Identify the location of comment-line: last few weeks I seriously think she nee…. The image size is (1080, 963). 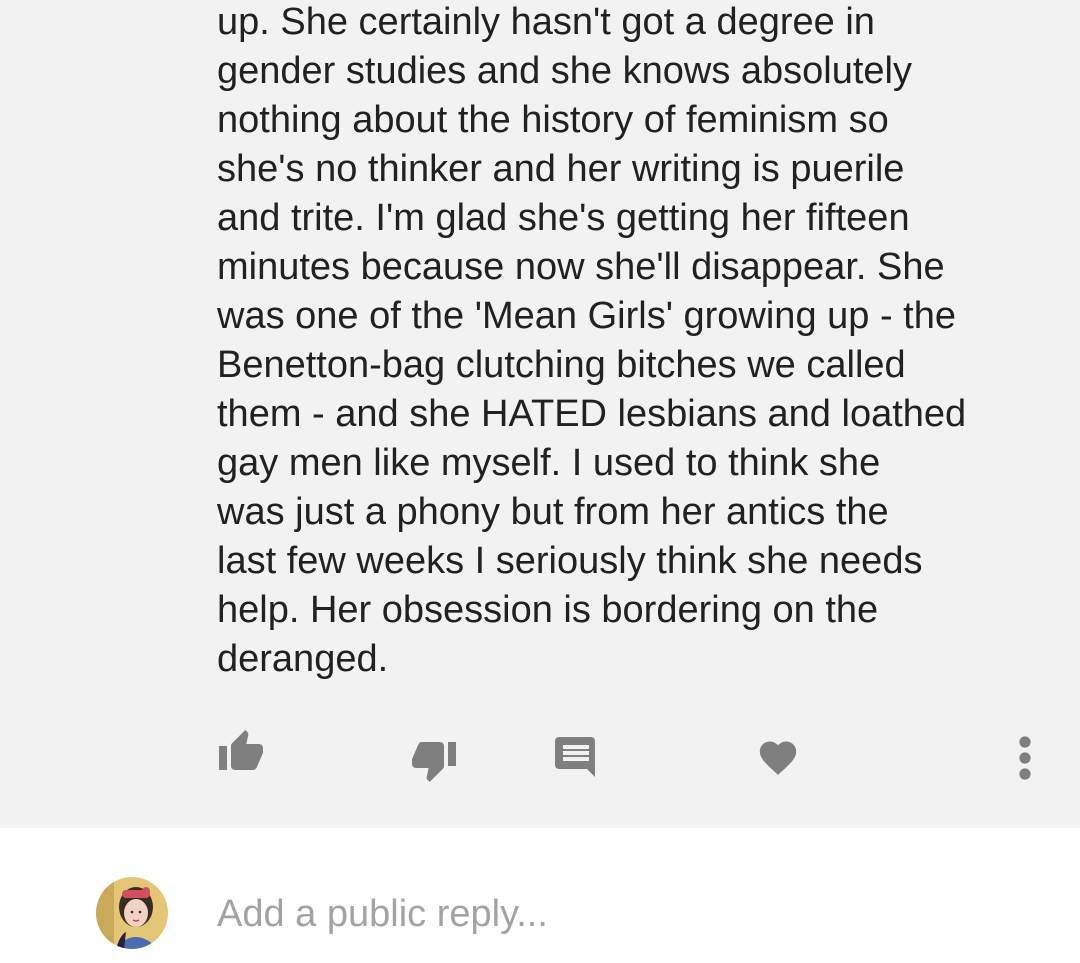
(570, 561).